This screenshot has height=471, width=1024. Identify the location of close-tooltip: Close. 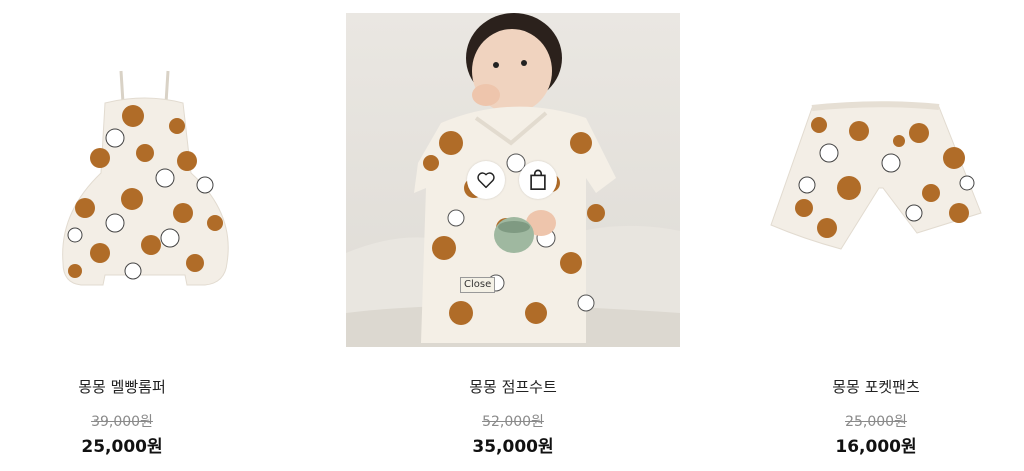
(478, 285).